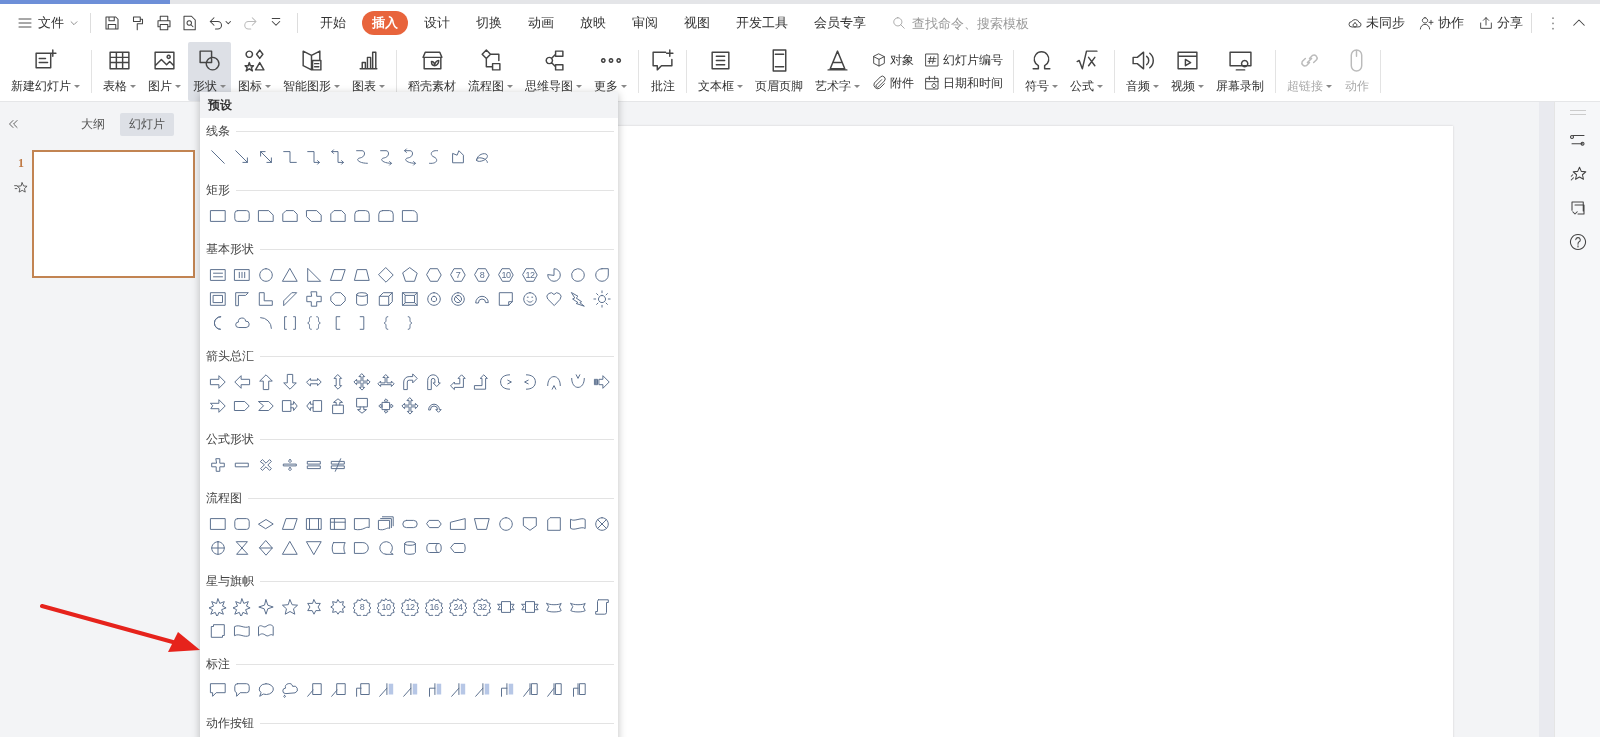 This screenshot has height=737, width=1600. I want to click on header-footer-button: 页眉页脚, so click(779, 71).